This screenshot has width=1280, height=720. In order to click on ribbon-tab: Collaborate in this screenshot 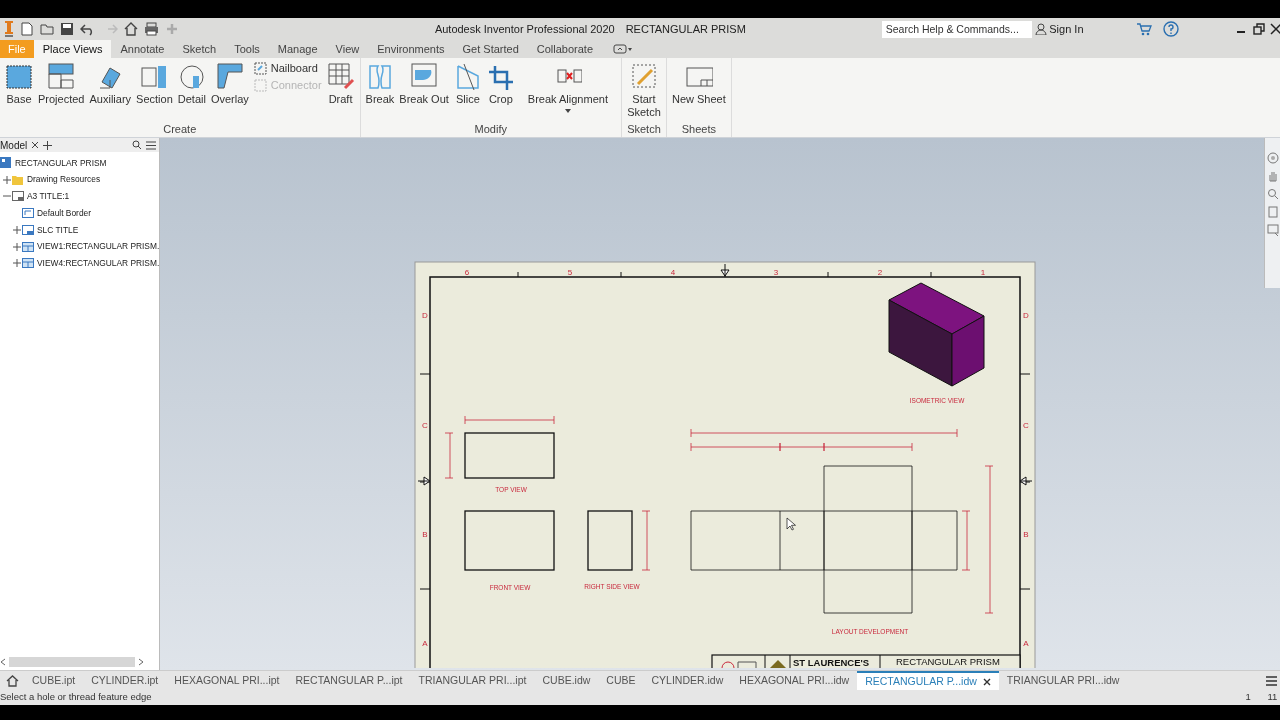, I will do `click(565, 49)`.